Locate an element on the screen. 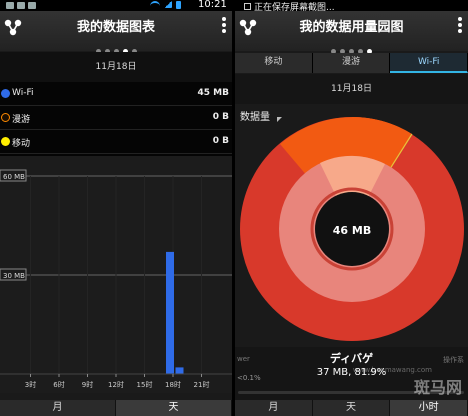  page-title: 我的数据用量园图 is located at coordinates (351, 27).